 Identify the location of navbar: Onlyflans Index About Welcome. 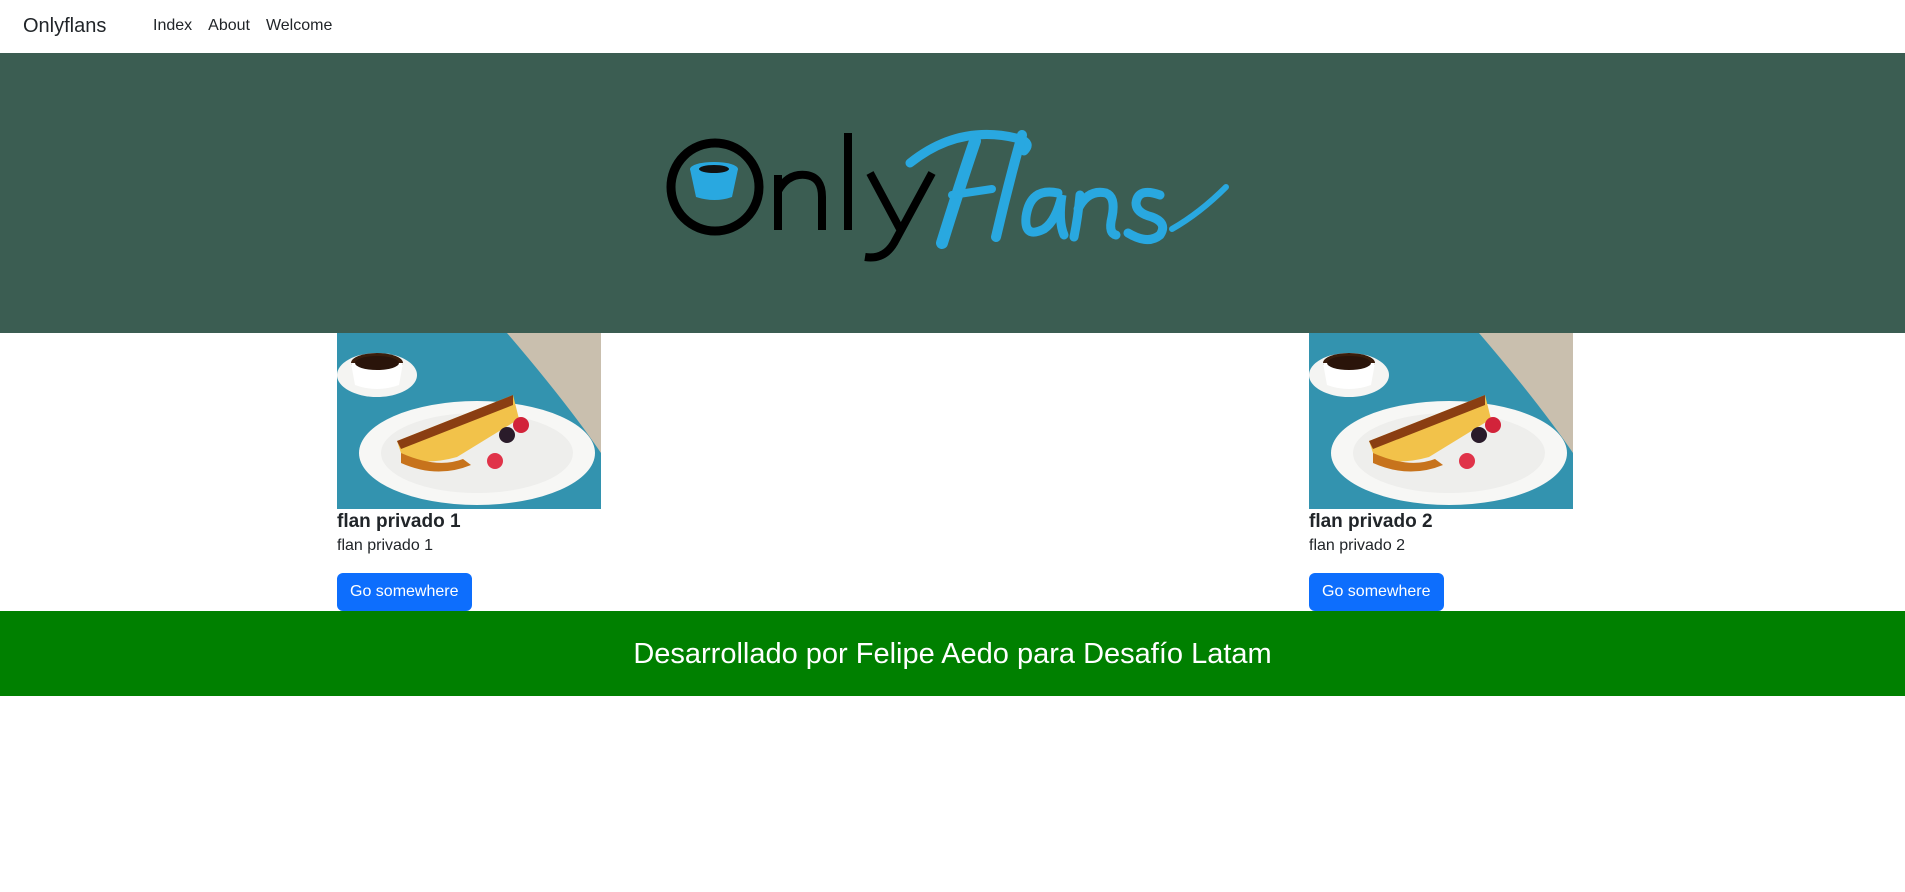
(952, 26).